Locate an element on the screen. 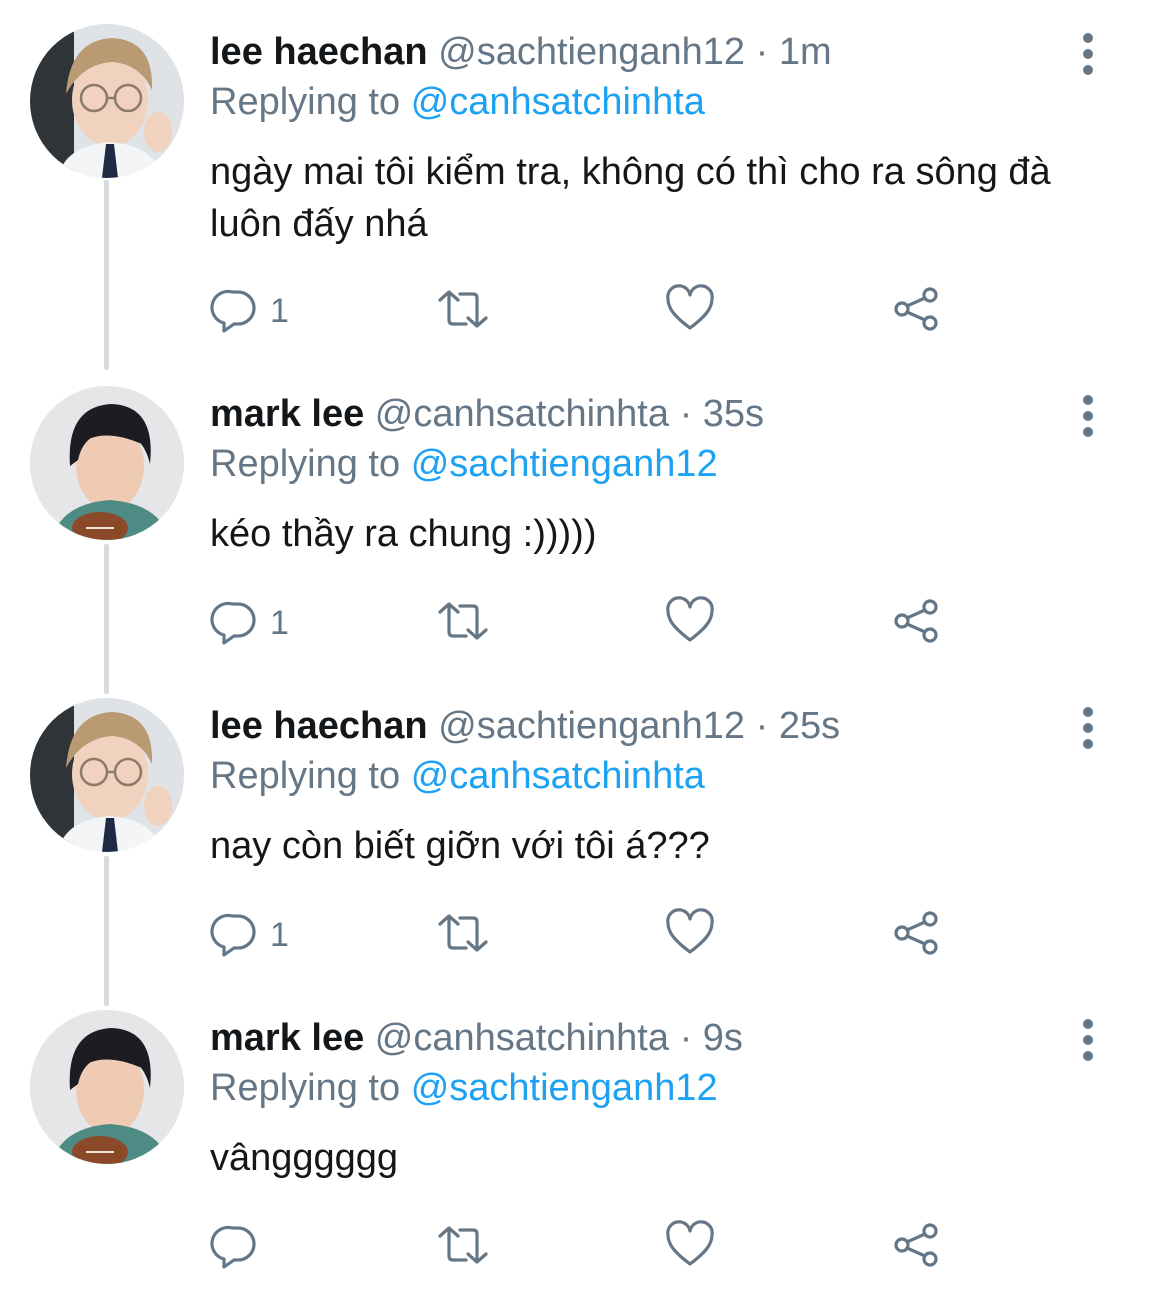 Image resolution: width=1168 pixels, height=1295 pixels. tweet-header: lee haechan @sachtienganh12 · 25s is located at coordinates (525, 726).